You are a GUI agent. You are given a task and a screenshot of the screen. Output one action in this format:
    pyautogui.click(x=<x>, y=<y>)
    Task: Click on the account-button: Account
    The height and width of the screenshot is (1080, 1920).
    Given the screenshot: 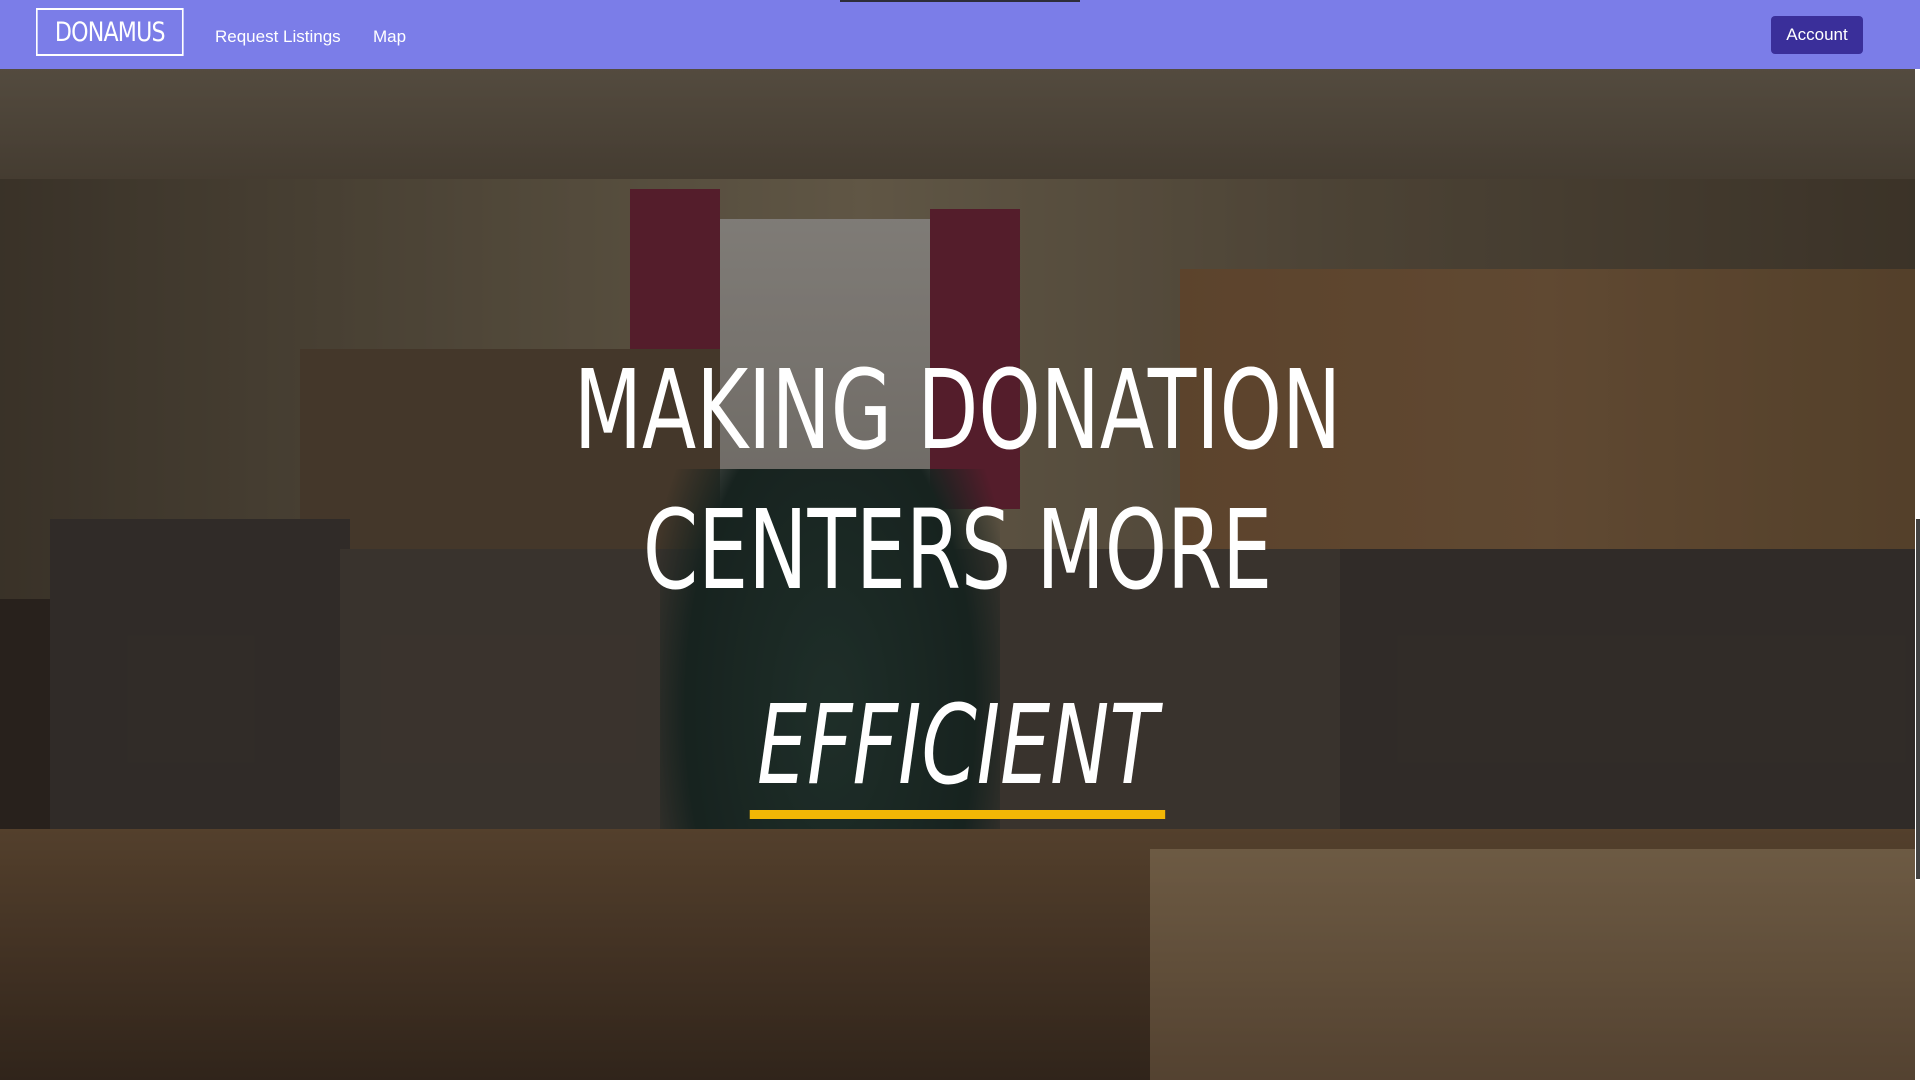 What is the action you would take?
    pyautogui.click(x=1817, y=35)
    